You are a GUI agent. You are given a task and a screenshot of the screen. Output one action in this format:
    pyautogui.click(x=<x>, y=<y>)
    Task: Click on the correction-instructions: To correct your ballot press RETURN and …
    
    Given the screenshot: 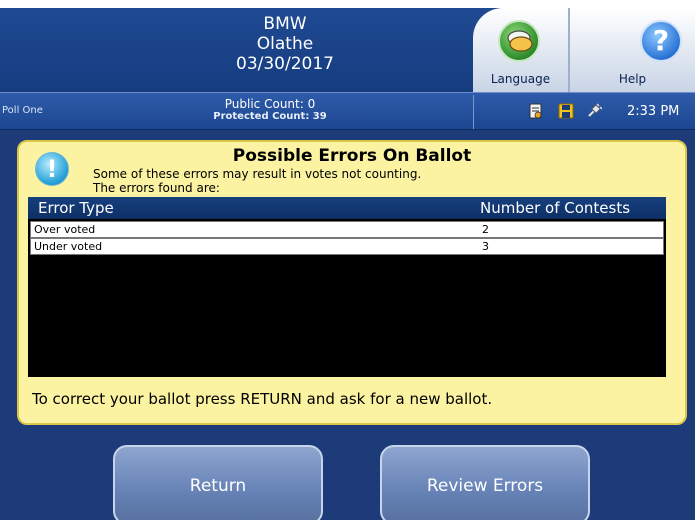 What is the action you would take?
    pyautogui.click(x=262, y=399)
    